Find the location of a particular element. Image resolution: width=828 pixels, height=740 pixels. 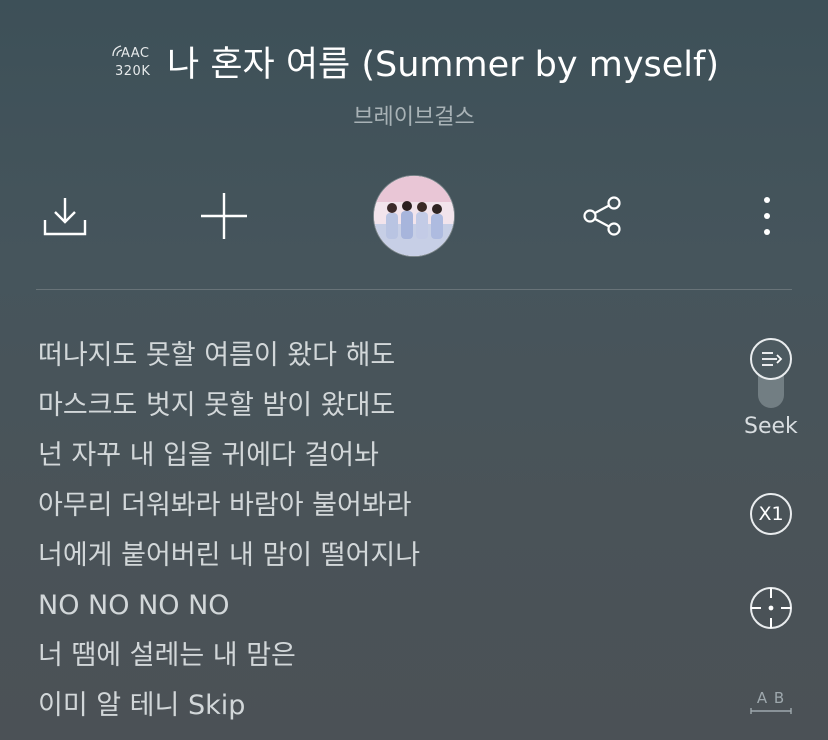

crosshair-icon is located at coordinates (771, 608).